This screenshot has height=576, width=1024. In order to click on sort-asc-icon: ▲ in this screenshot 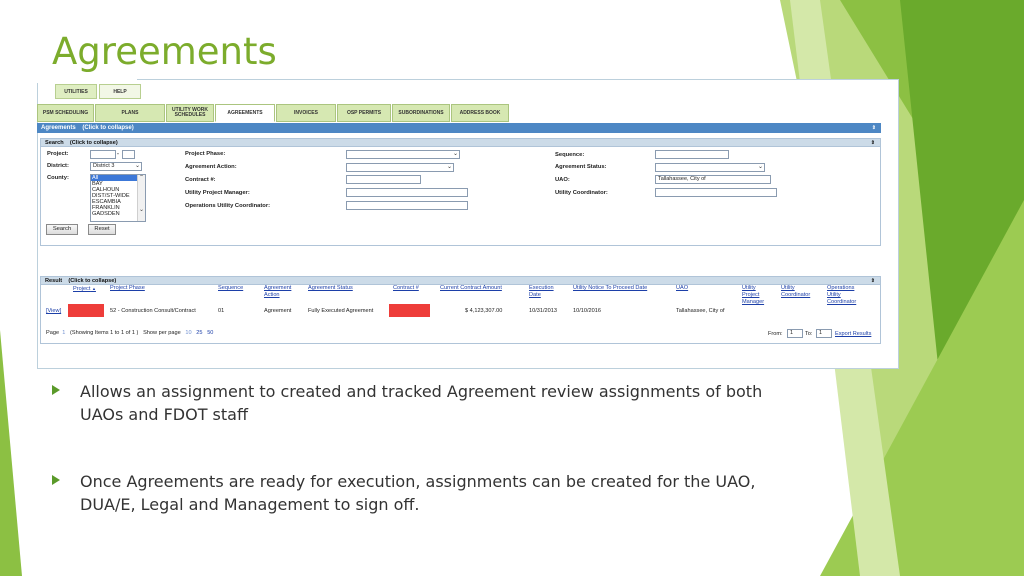, I will do `click(93, 288)`.